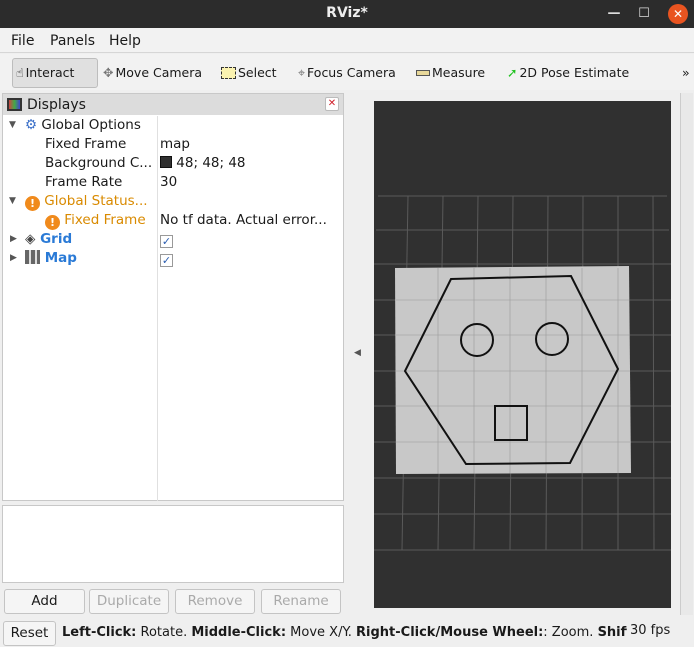 The height and width of the screenshot is (647, 694). Describe the element at coordinates (166, 260) in the screenshot. I see `map-enabled-checkbox: ✓` at that location.